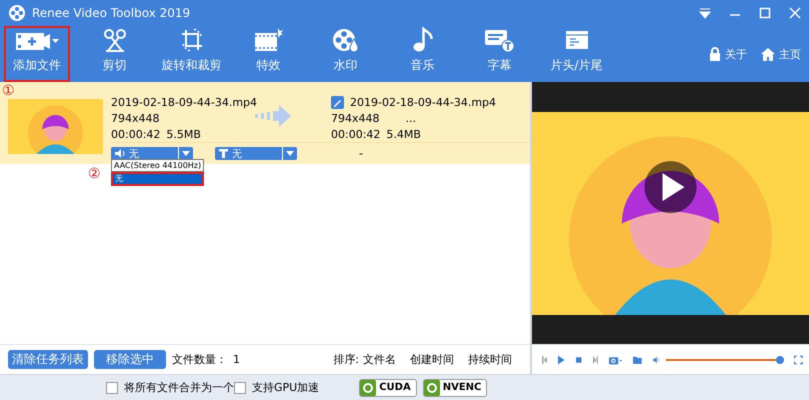 Image resolution: width=809 pixels, height=400 pixels. Describe the element at coordinates (455, 387) in the screenshot. I see `gpu-badge: NVENC` at that location.